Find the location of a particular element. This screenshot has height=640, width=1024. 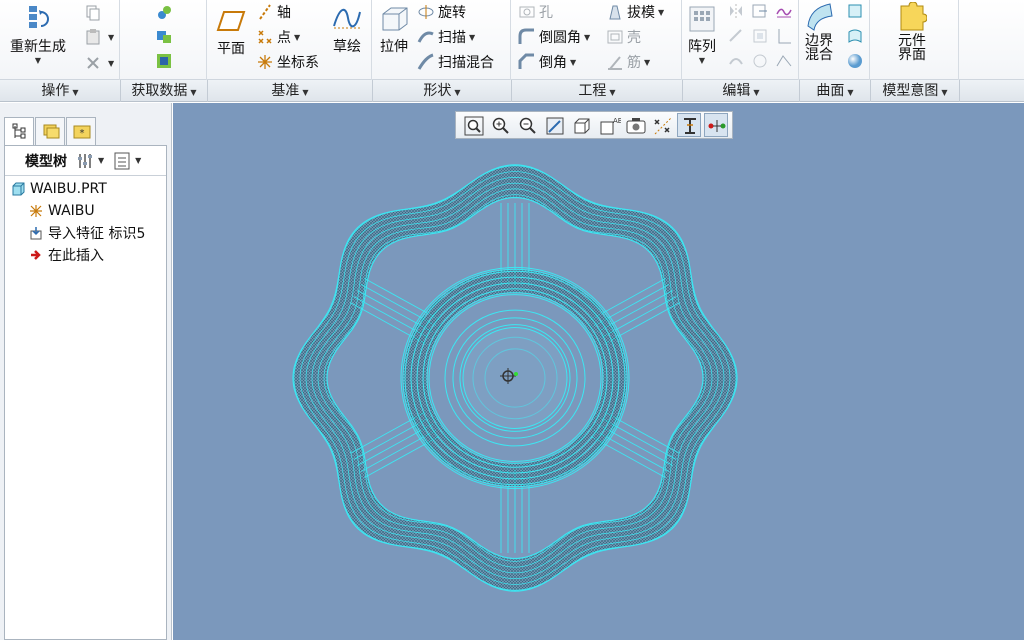

project-button is located at coordinates (785, 11).